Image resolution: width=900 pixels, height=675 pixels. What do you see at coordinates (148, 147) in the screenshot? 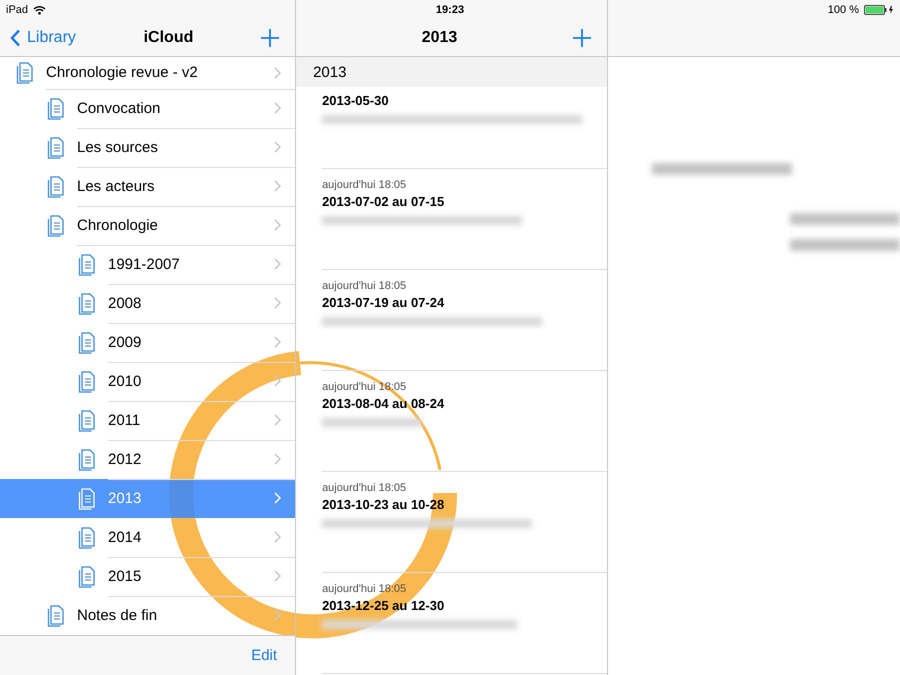
I see `tree-item: Les sources` at bounding box center [148, 147].